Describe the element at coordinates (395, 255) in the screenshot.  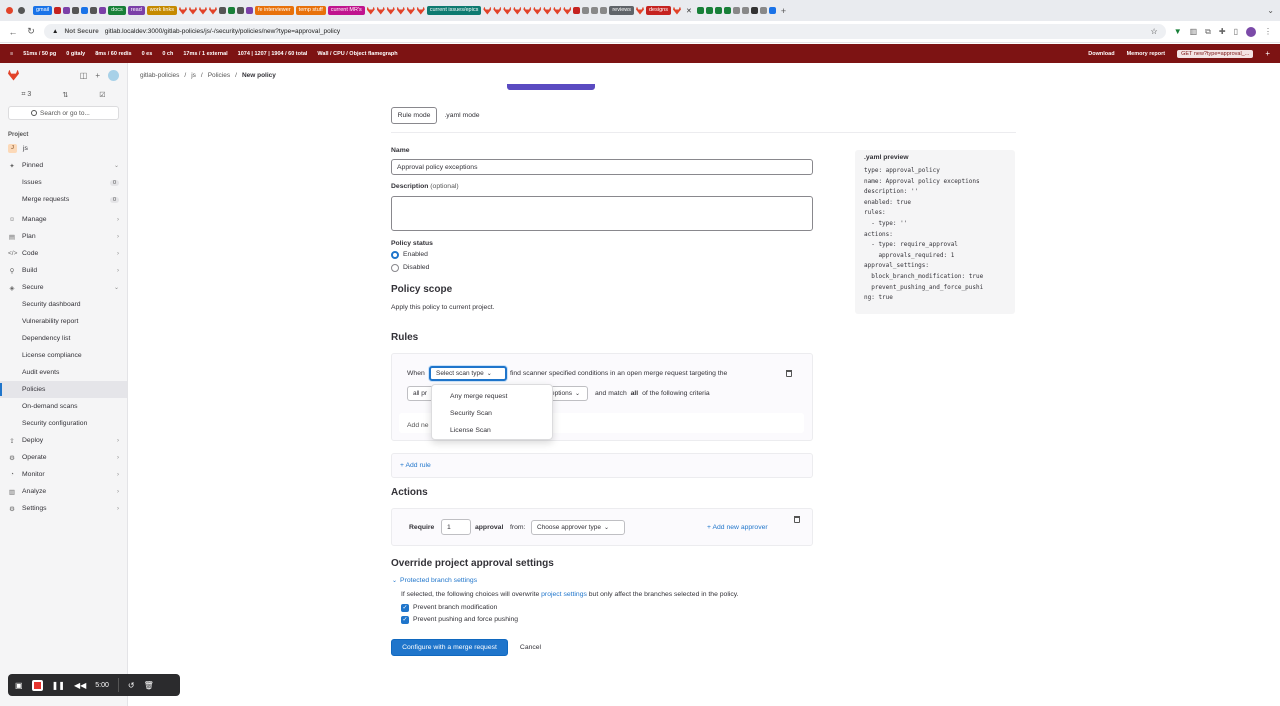
I see `enabled-radio` at that location.